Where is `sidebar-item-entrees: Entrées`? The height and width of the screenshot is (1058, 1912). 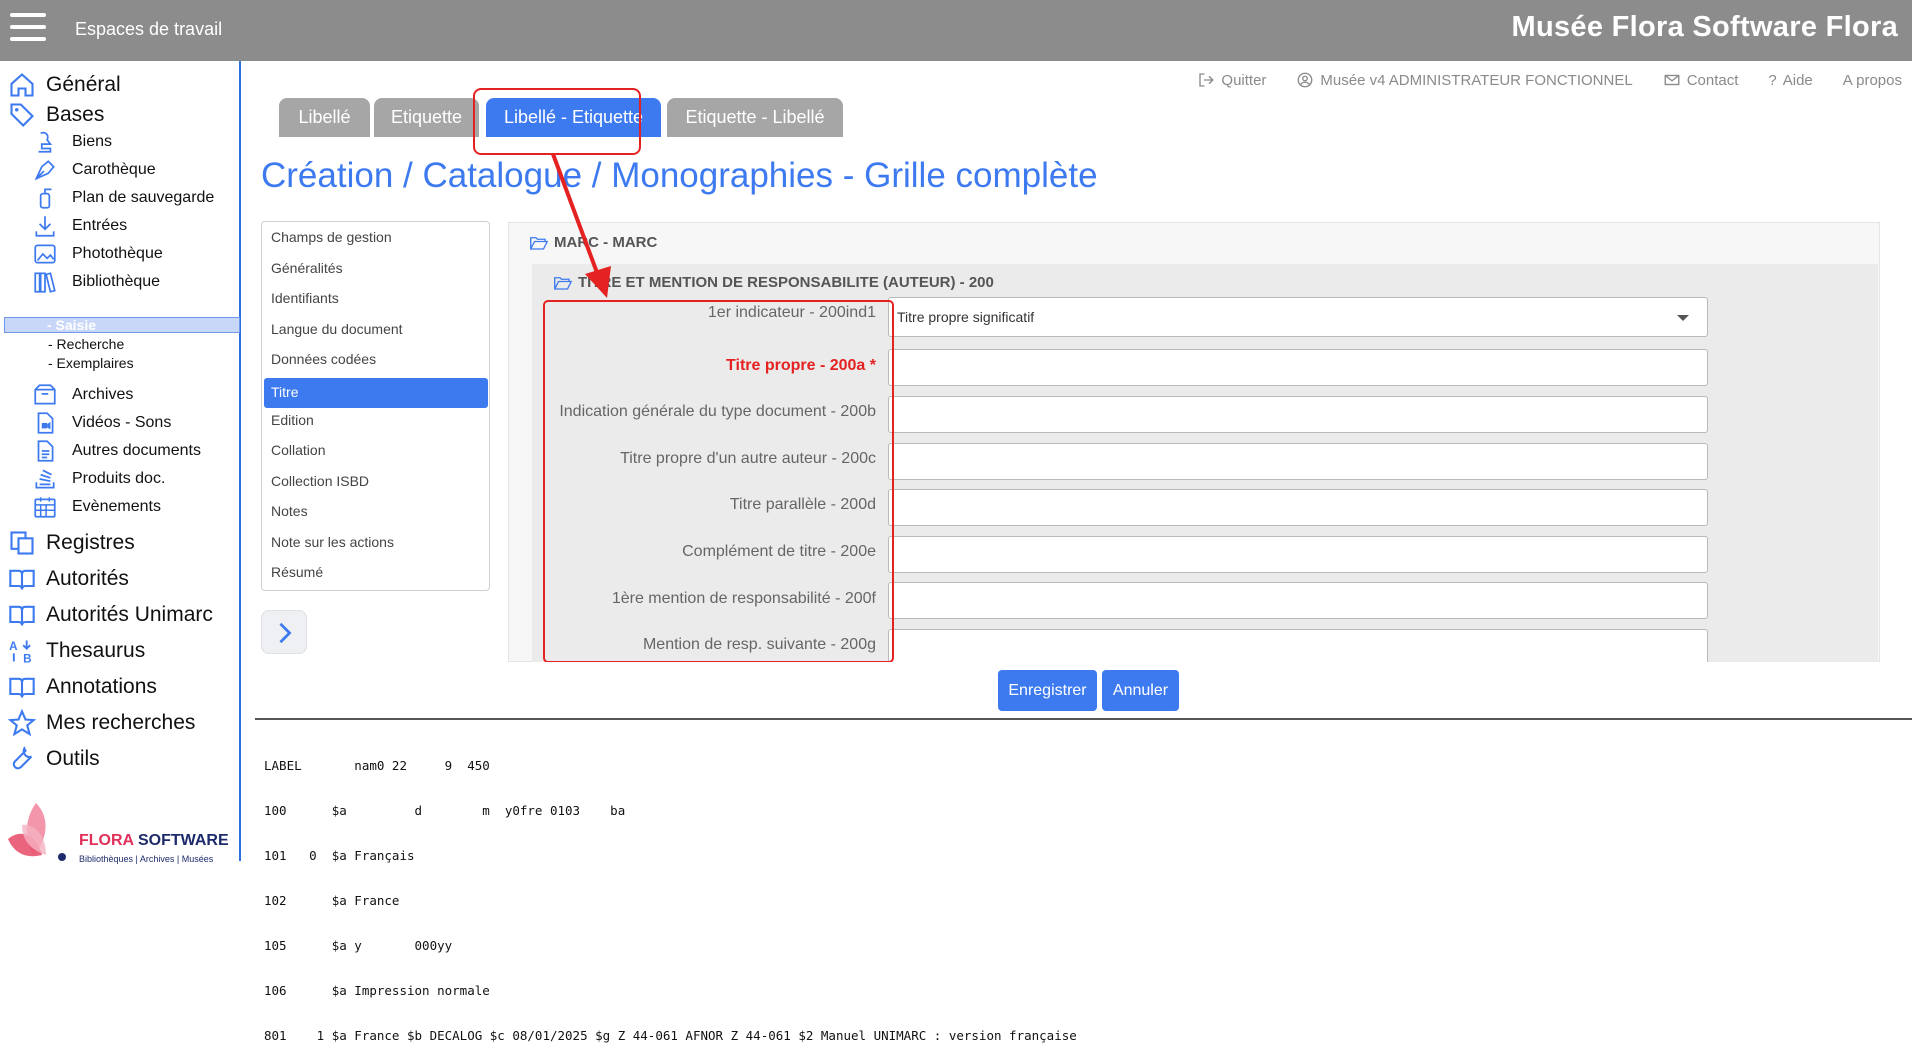
sidebar-item-entrees: Entrées is located at coordinates (79, 226).